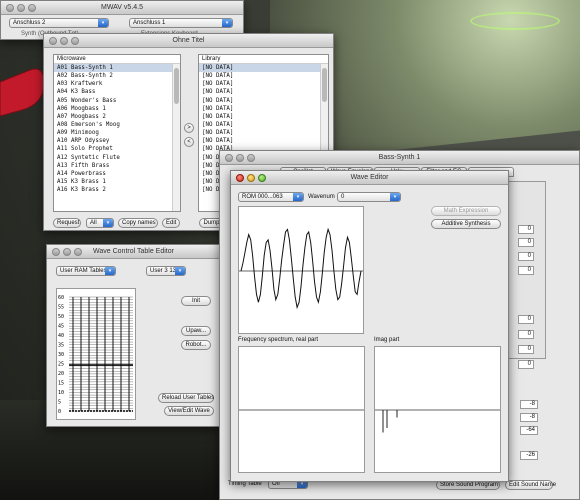  Describe the element at coordinates (189, 411) in the screenshot. I see `view-edit-wave-button: View/Edit Wave` at that location.